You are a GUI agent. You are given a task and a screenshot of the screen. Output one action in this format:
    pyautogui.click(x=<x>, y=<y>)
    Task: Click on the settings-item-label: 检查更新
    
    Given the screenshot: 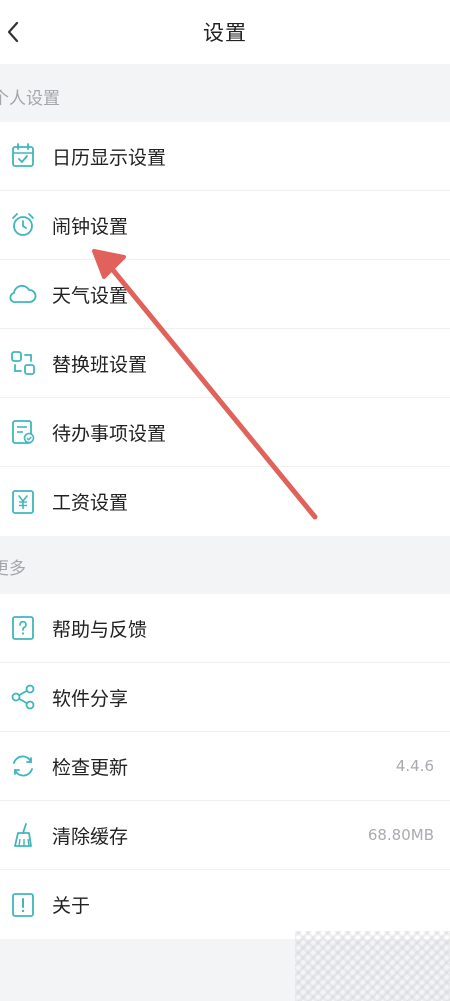 What is the action you would take?
    pyautogui.click(x=90, y=767)
    